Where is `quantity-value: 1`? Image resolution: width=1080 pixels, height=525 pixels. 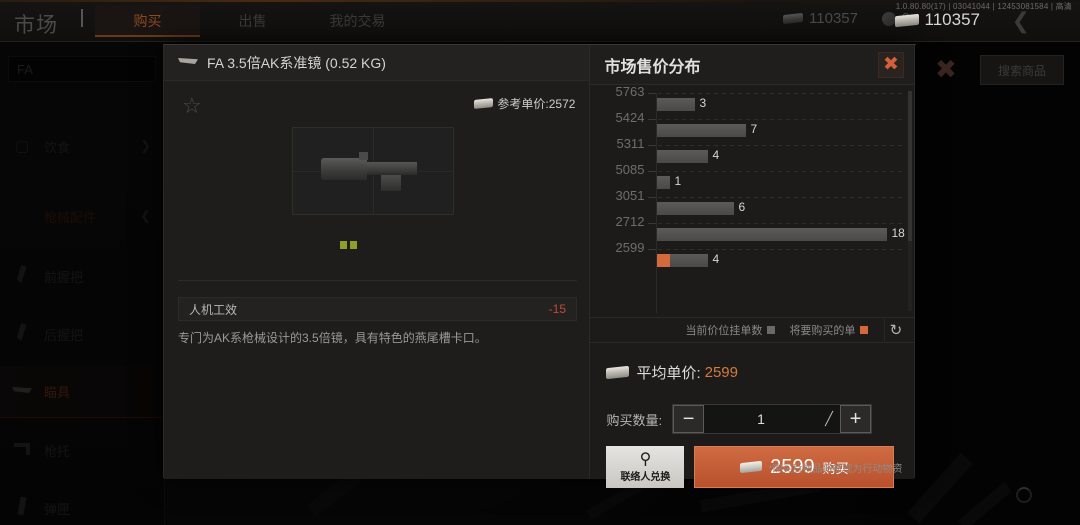
quantity-value: 1 is located at coordinates (761, 419).